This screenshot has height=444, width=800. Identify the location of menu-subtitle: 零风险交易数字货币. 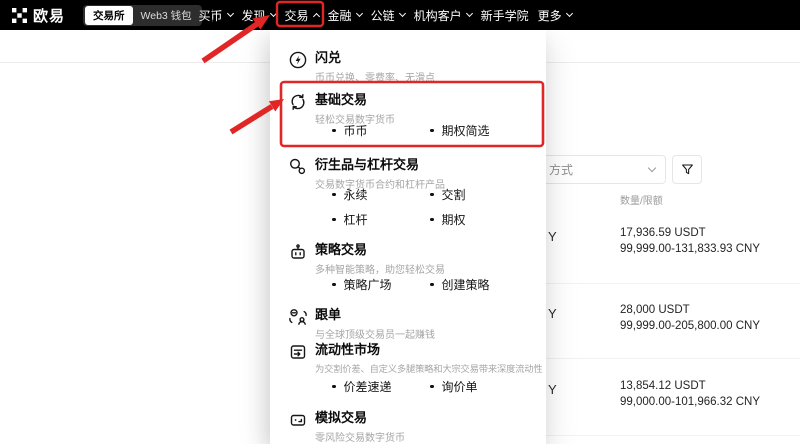
(360, 438).